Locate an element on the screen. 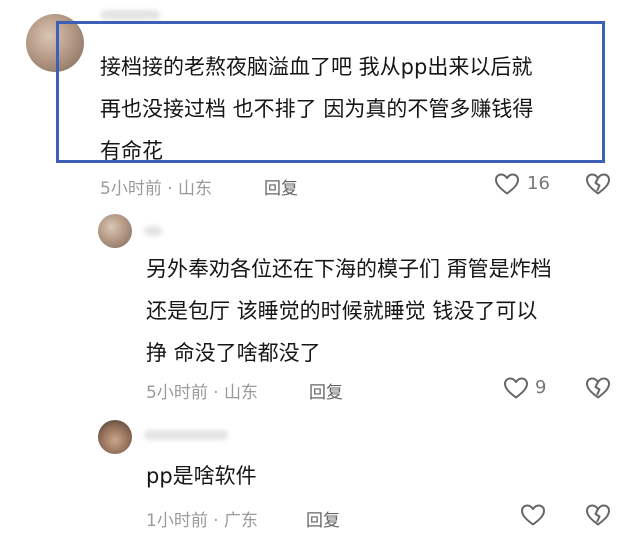  comment-text: pp是啥软件 is located at coordinates (201, 476).